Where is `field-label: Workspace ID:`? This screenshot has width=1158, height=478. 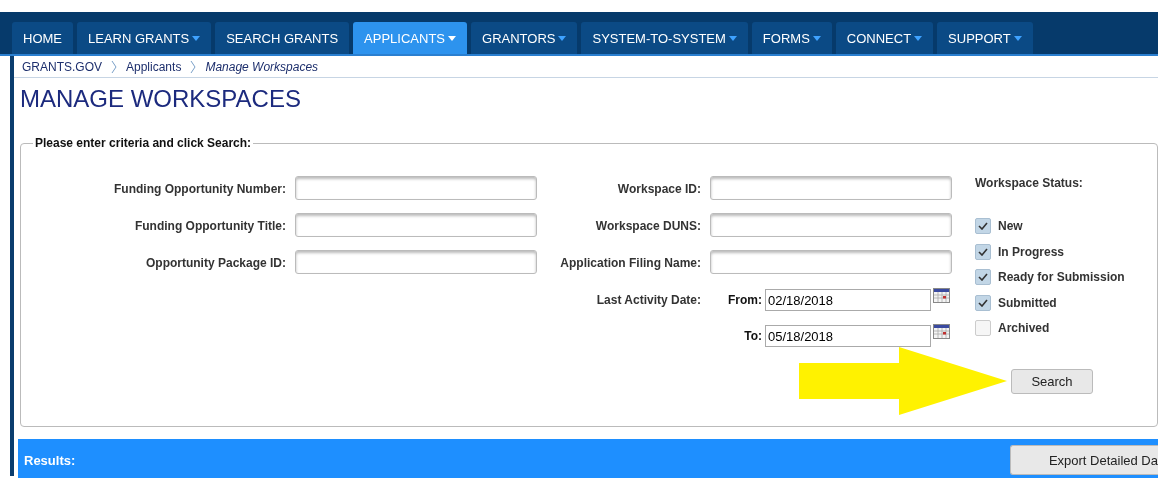
field-label: Workspace ID: is located at coordinates (658, 188).